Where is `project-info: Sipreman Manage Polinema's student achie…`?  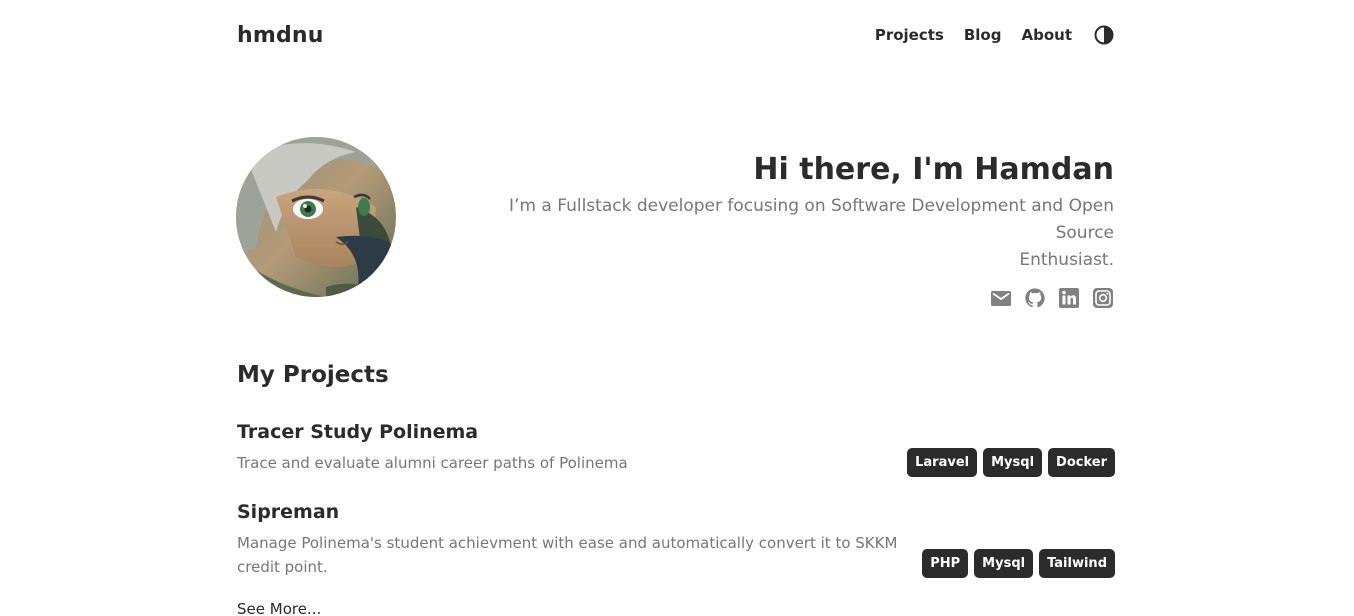 project-info: Sipreman Manage Polinema's student achie… is located at coordinates (577, 539).